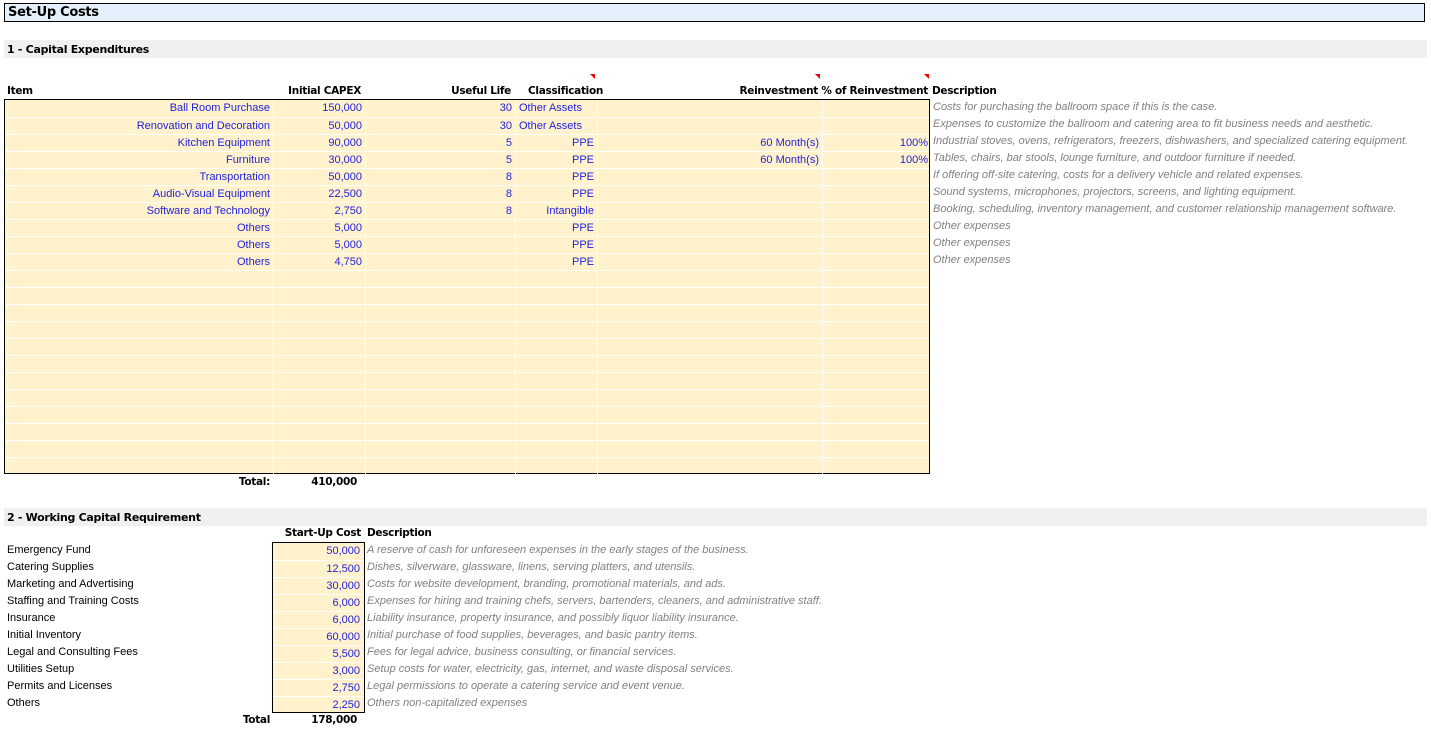 The width and height of the screenshot is (1431, 730). I want to click on cell-capex: 150,000, so click(319, 108).